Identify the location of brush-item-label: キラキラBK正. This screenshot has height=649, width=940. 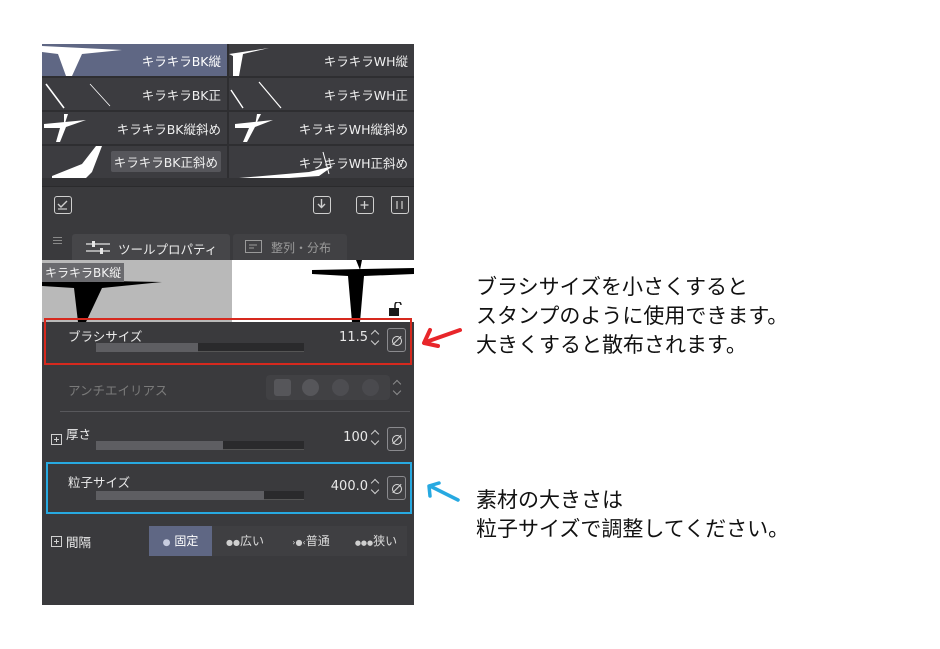
(181, 95).